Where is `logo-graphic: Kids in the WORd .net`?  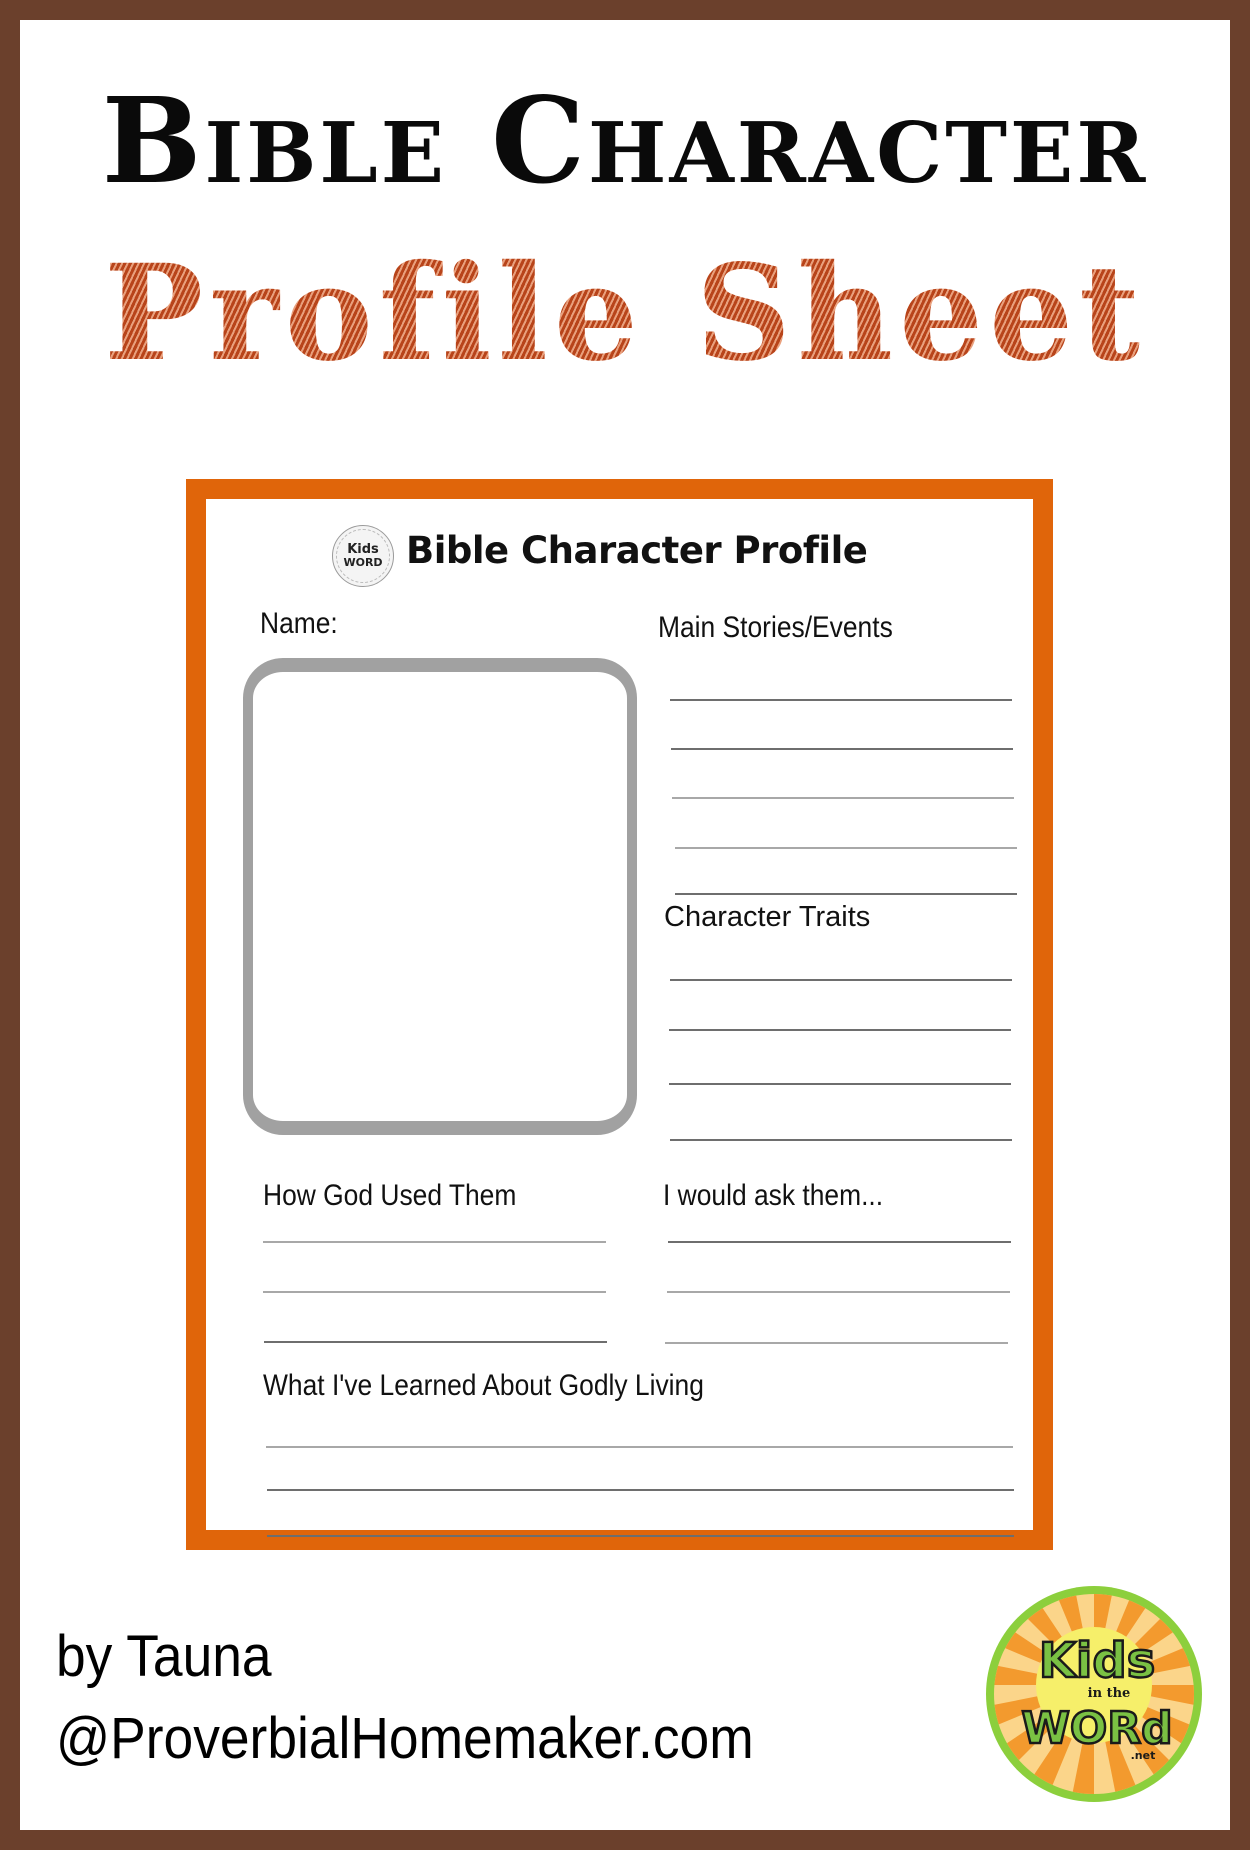 logo-graphic: Kids in the WORd .net is located at coordinates (1094, 1694).